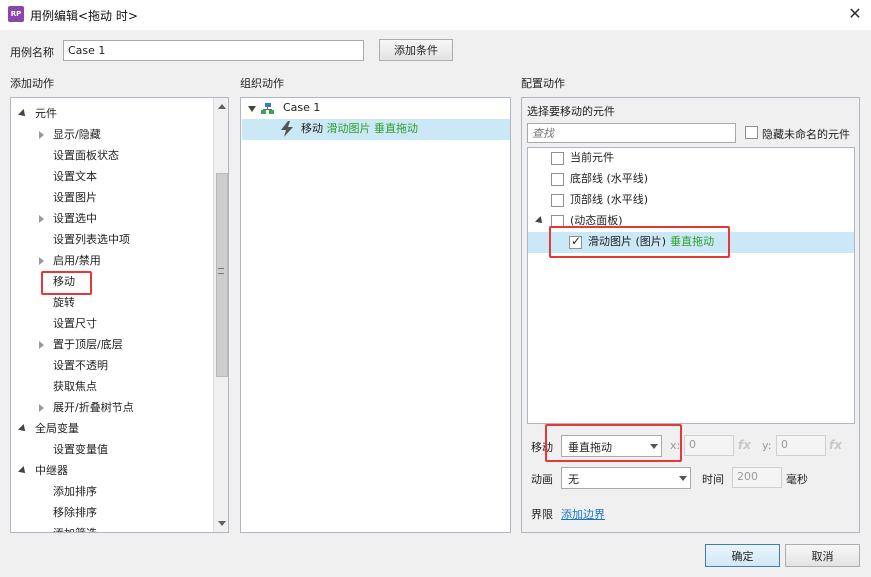 Image resolution: width=871 pixels, height=577 pixels. Describe the element at coordinates (75, 197) in the screenshot. I see `action-tree-label: 设置图片` at that location.